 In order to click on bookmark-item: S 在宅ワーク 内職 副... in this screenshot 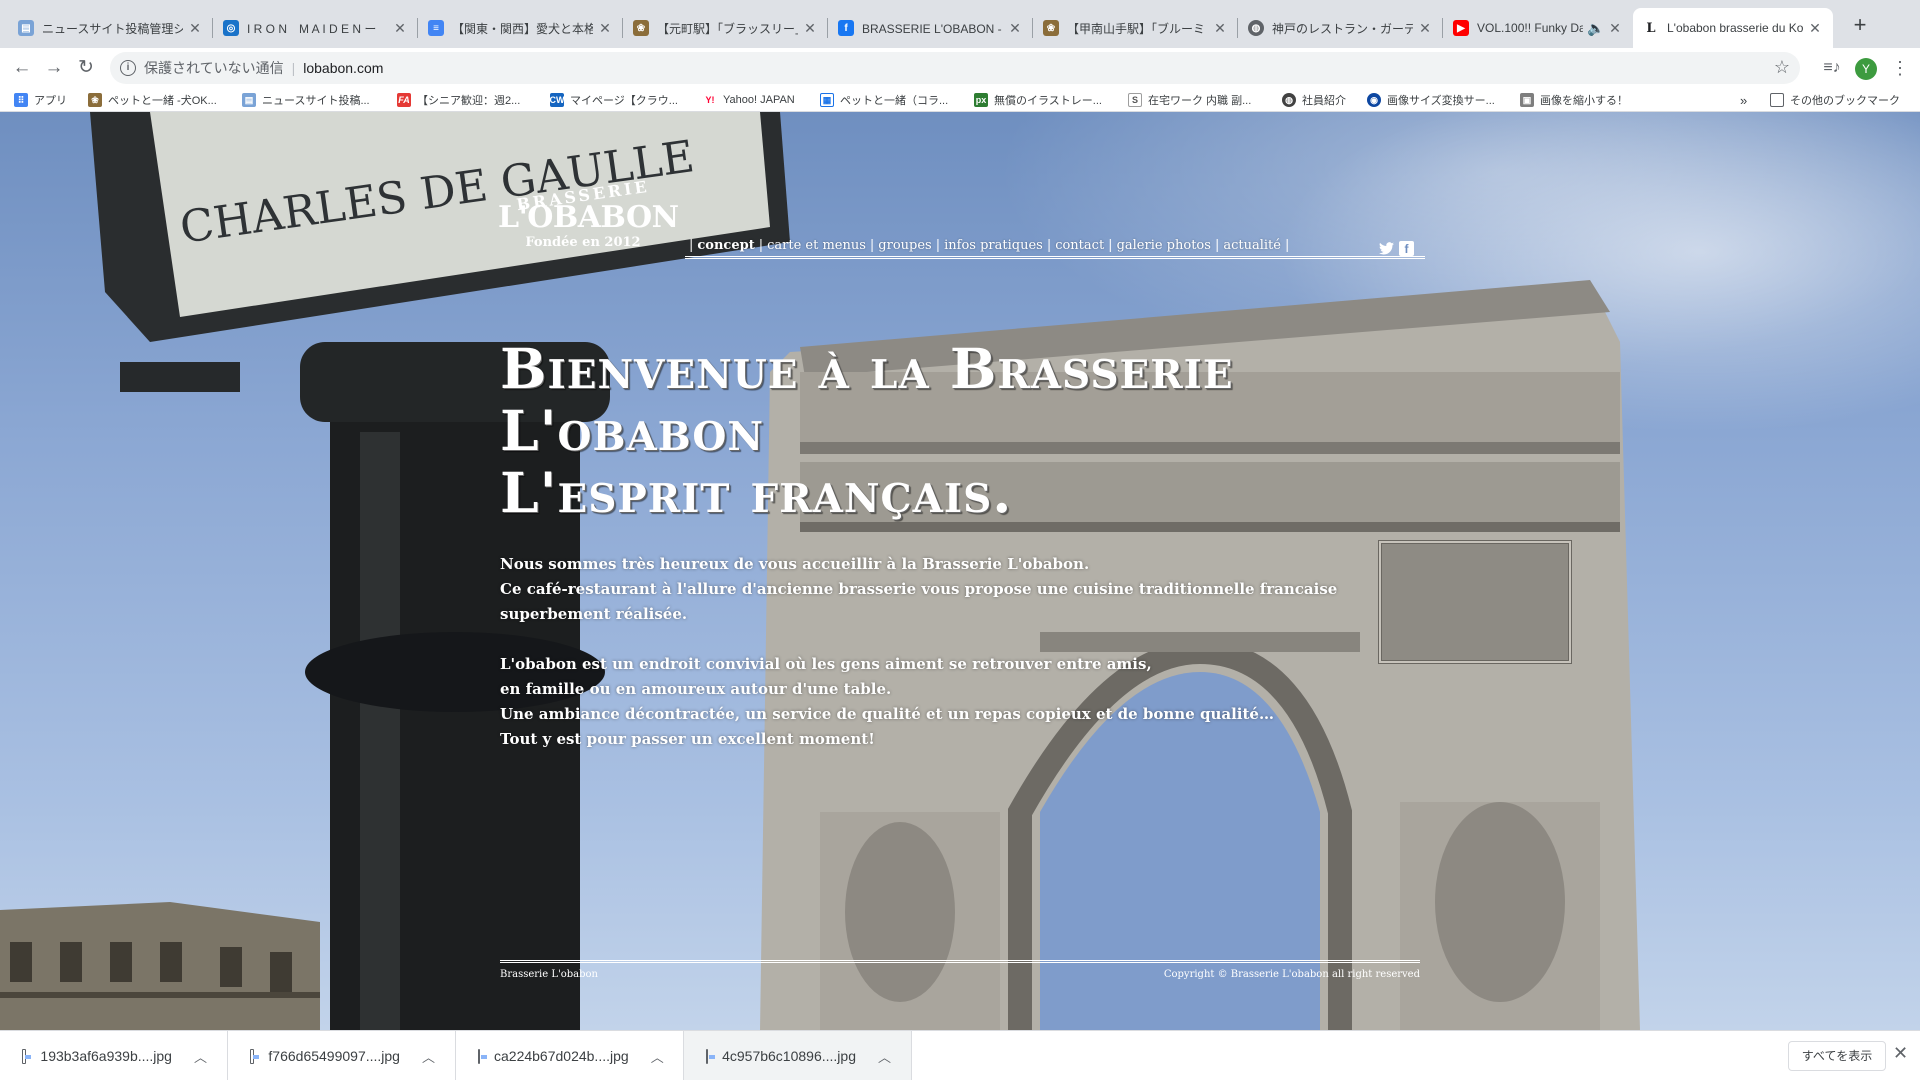, I will do `click(1189, 100)`.